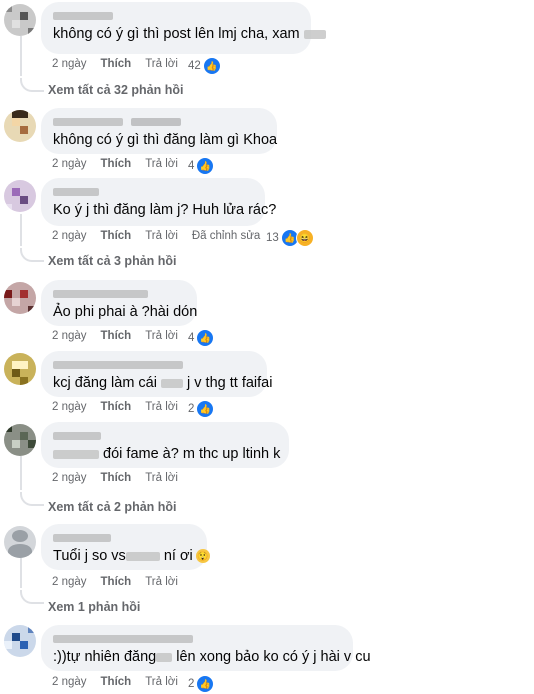 Image resolution: width=534 pixels, height=694 pixels. What do you see at coordinates (119, 303) in the screenshot?
I see `comment-bubble: Ảo phi phai à ?hài dón` at bounding box center [119, 303].